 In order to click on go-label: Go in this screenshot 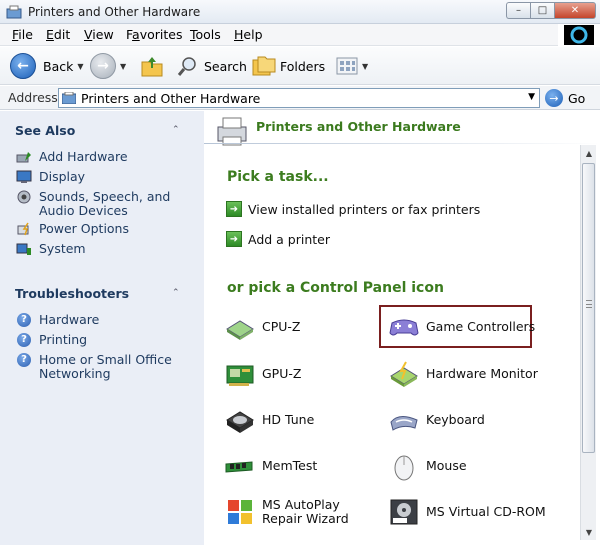, I will do `click(577, 98)`.